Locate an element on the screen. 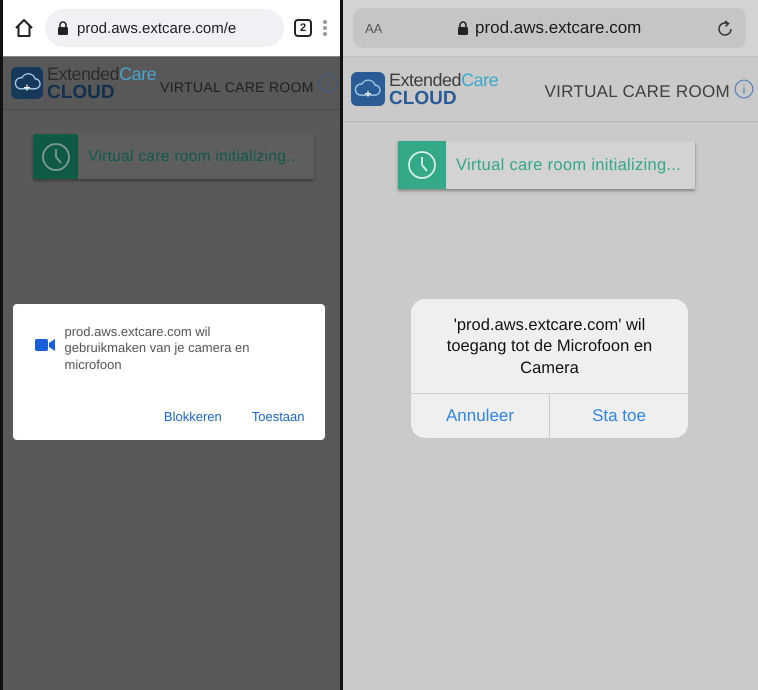 This screenshot has height=690, width=758. address-url: prod.aws.extcare.com is located at coordinates (558, 28).